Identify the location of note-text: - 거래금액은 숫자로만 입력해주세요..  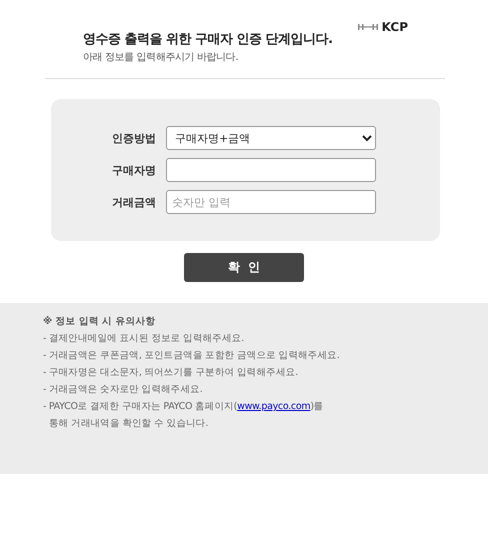
(123, 390).